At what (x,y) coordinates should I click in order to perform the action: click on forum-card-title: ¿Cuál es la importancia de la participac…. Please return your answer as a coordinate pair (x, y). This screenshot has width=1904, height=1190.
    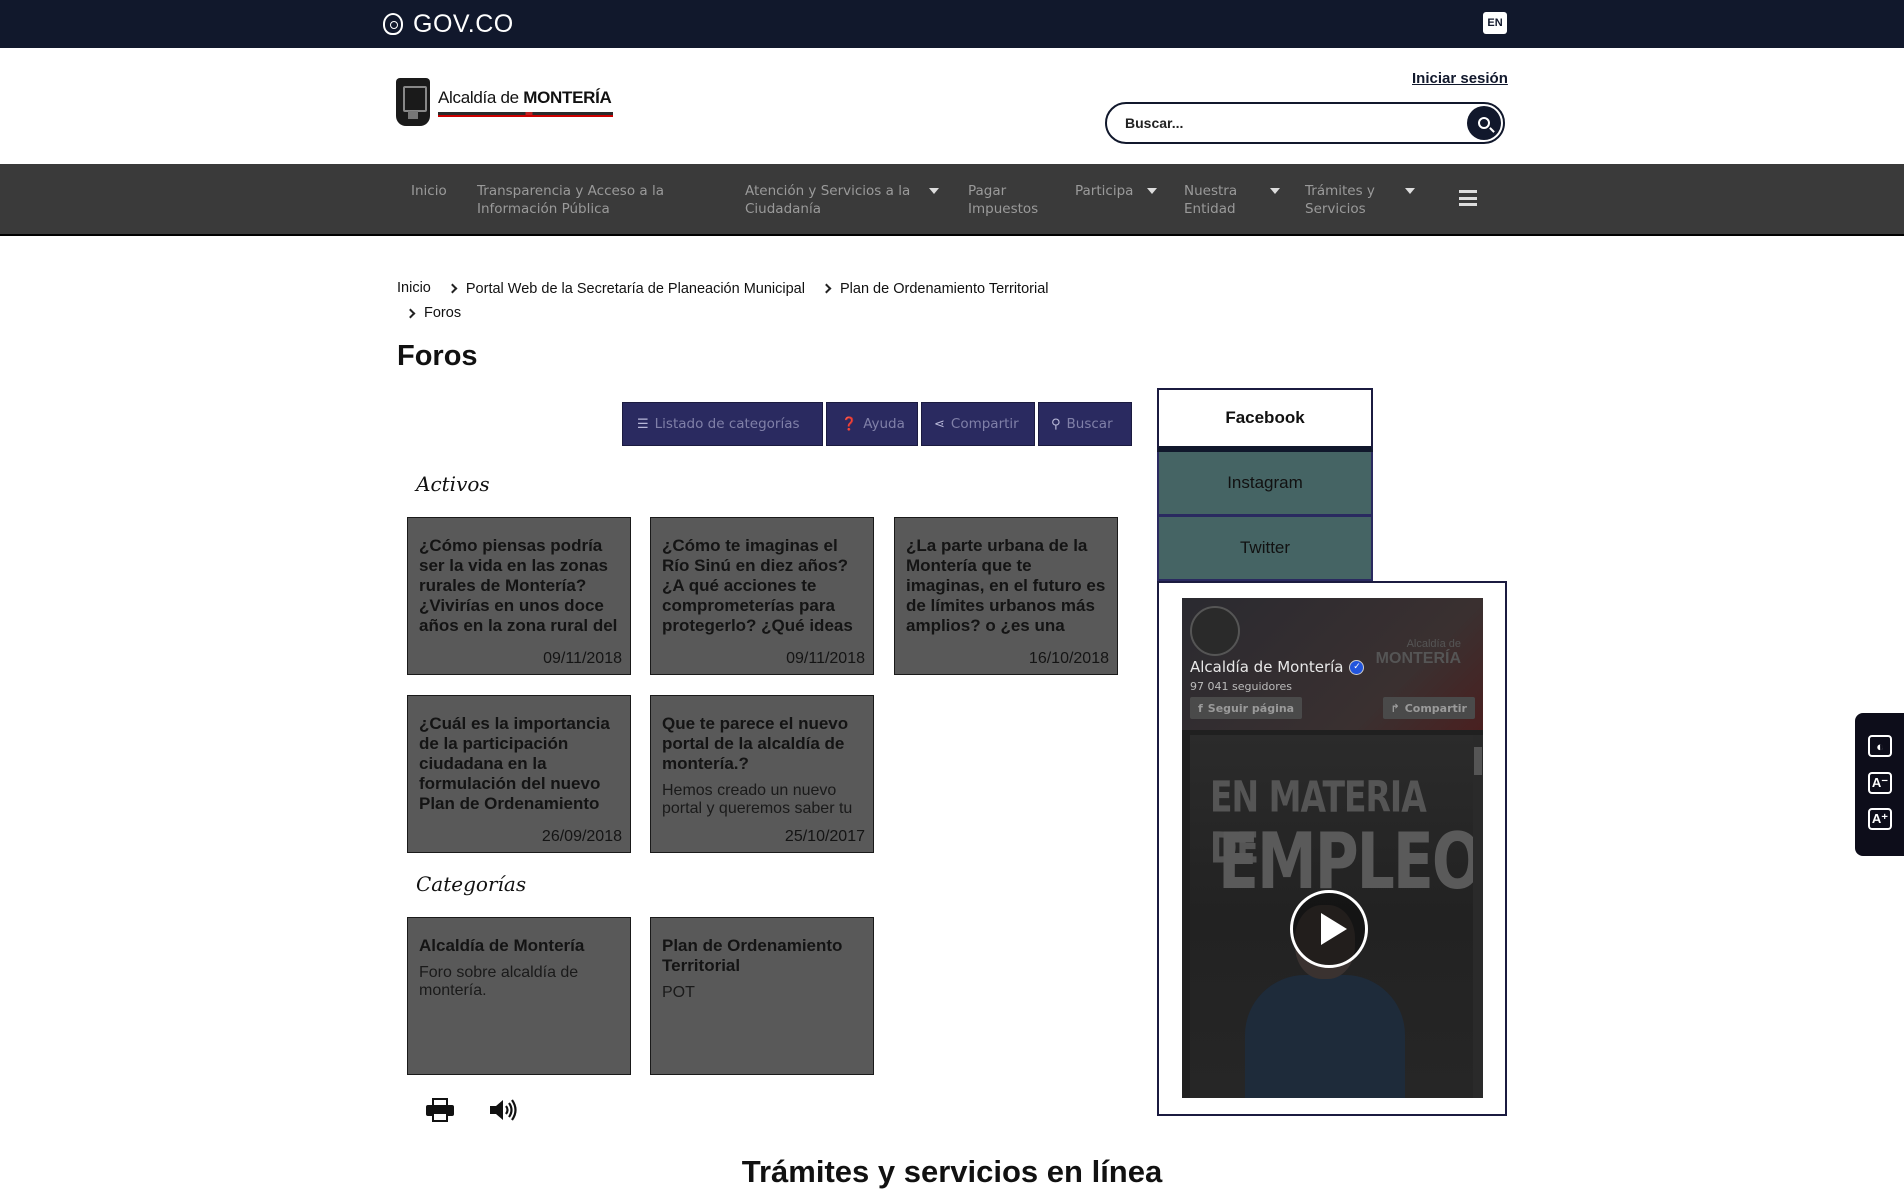
    Looking at the image, I should click on (514, 765).